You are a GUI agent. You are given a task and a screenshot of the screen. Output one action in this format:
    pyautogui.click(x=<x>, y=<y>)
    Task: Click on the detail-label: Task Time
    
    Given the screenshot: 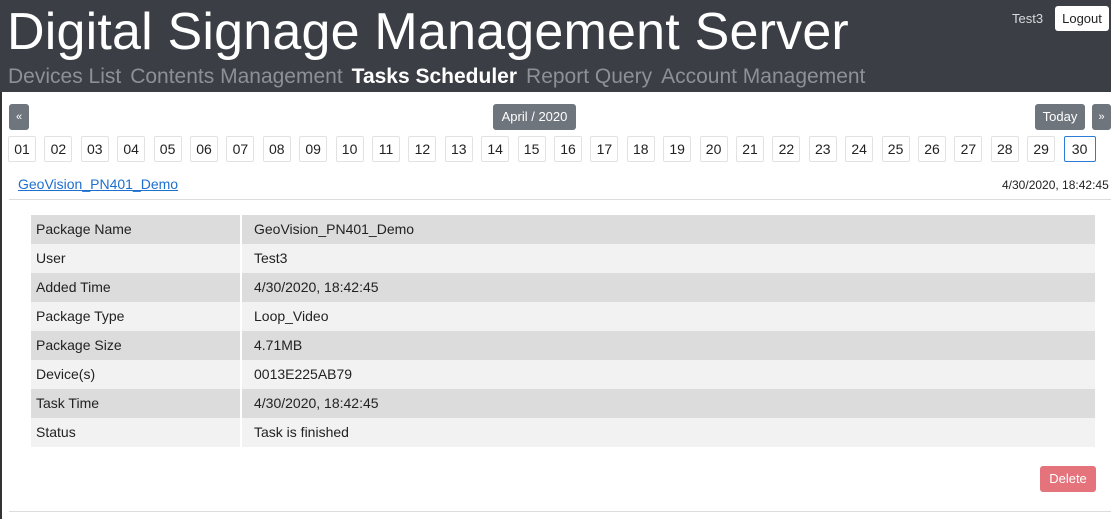 What is the action you would take?
    pyautogui.click(x=68, y=403)
    